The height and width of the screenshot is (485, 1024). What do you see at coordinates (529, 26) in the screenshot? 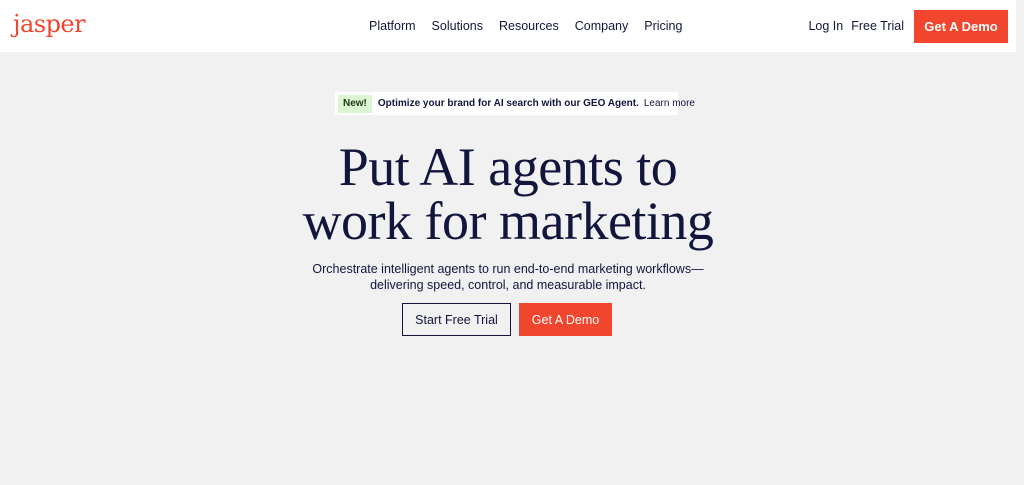
I see `nav-resources: Resources` at bounding box center [529, 26].